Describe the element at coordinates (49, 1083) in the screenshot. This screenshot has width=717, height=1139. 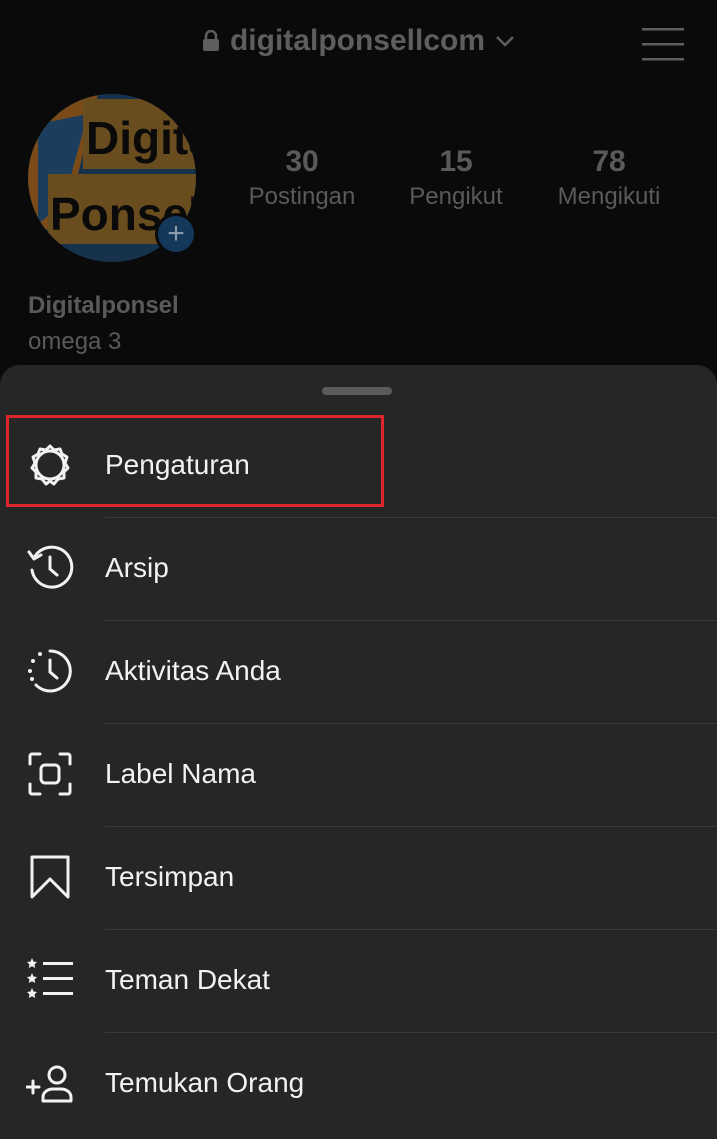
I see `add-person-icon` at that location.